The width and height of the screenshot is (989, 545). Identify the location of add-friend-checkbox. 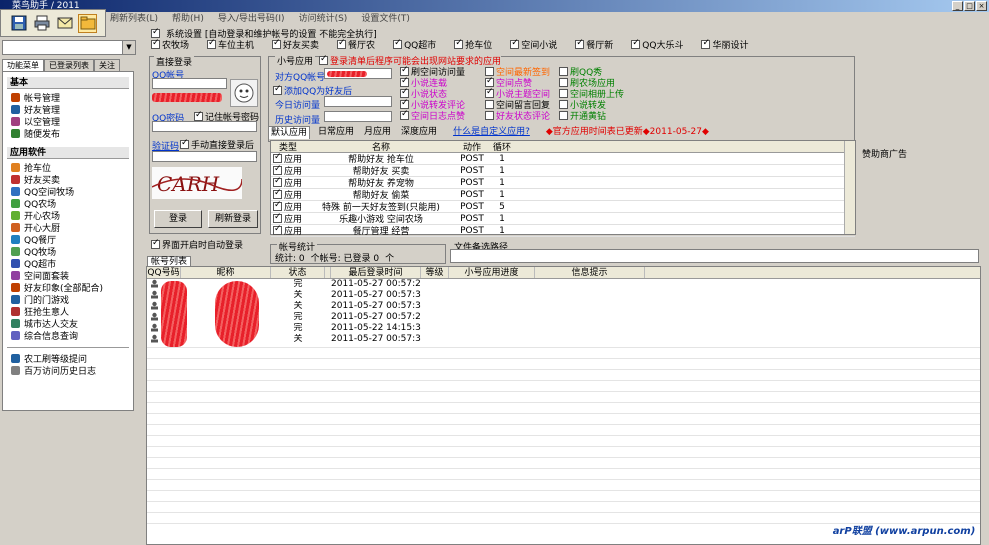
(277, 89).